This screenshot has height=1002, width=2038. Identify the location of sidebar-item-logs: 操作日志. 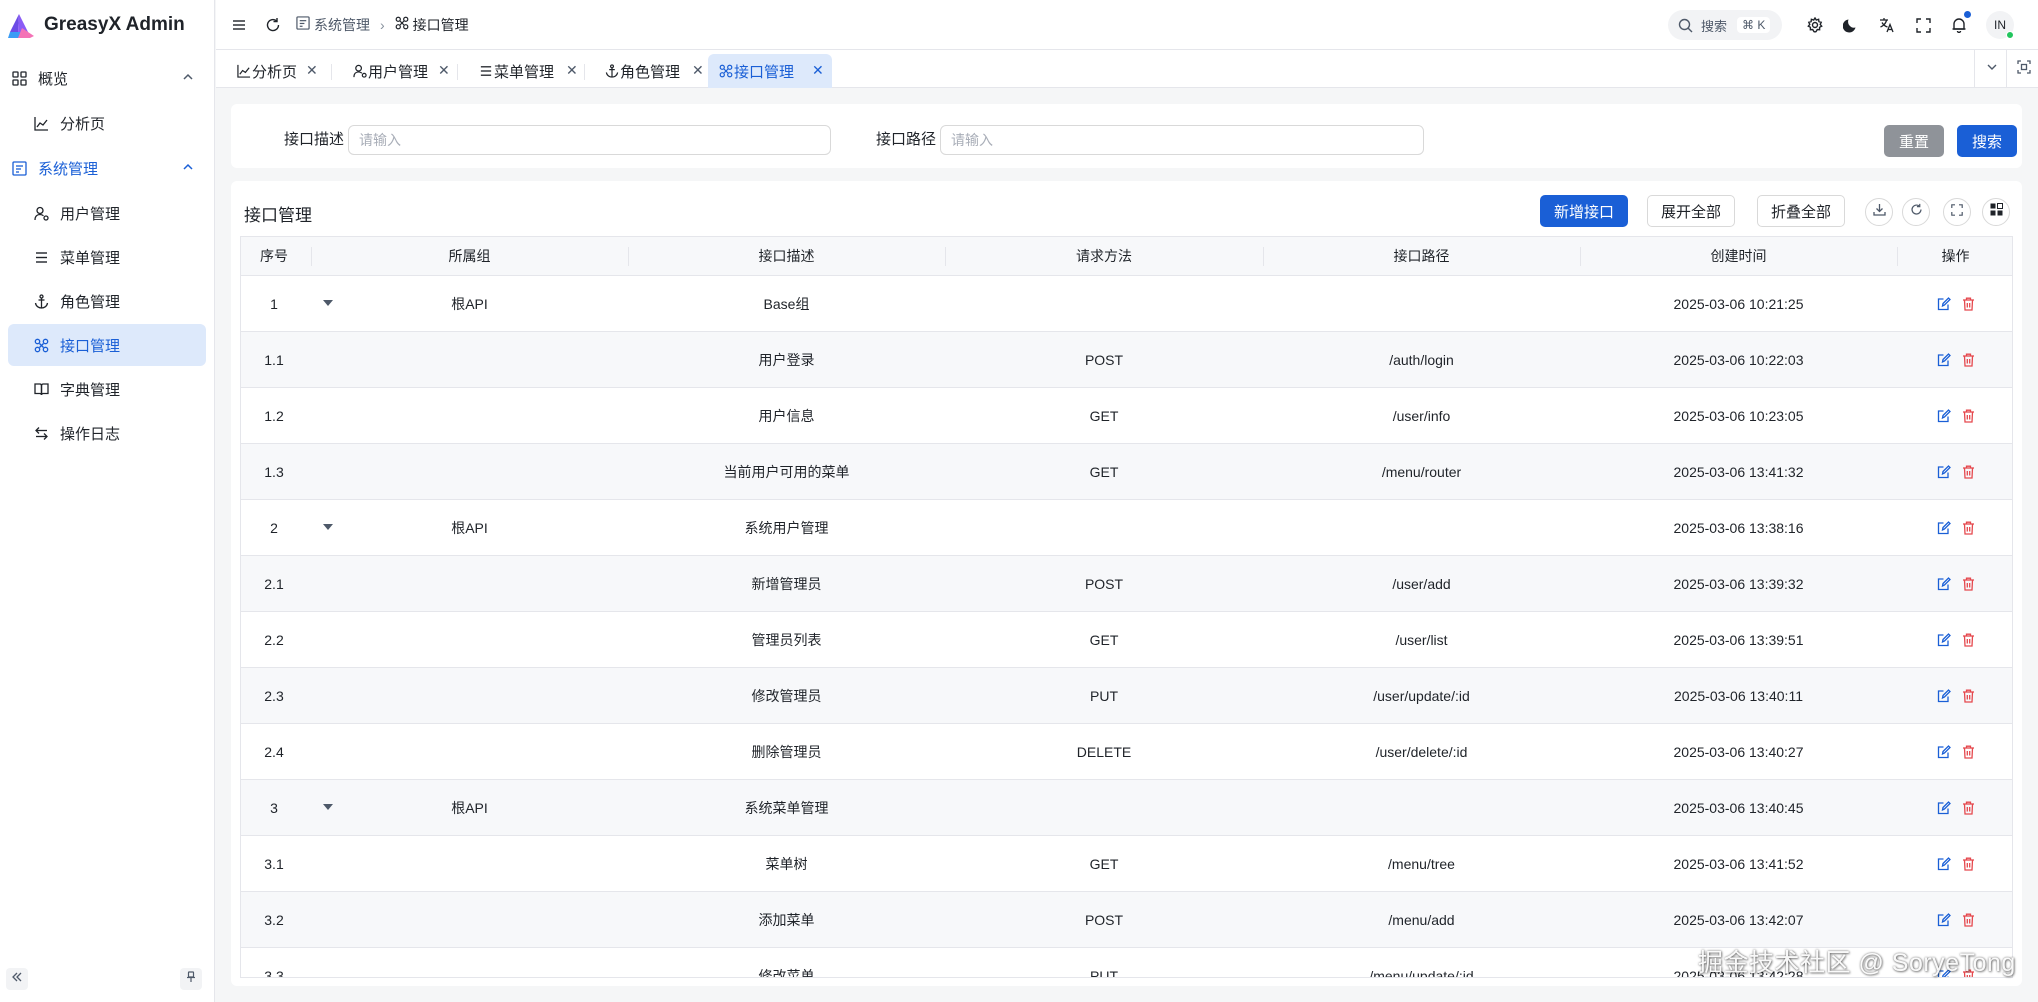
(107, 433).